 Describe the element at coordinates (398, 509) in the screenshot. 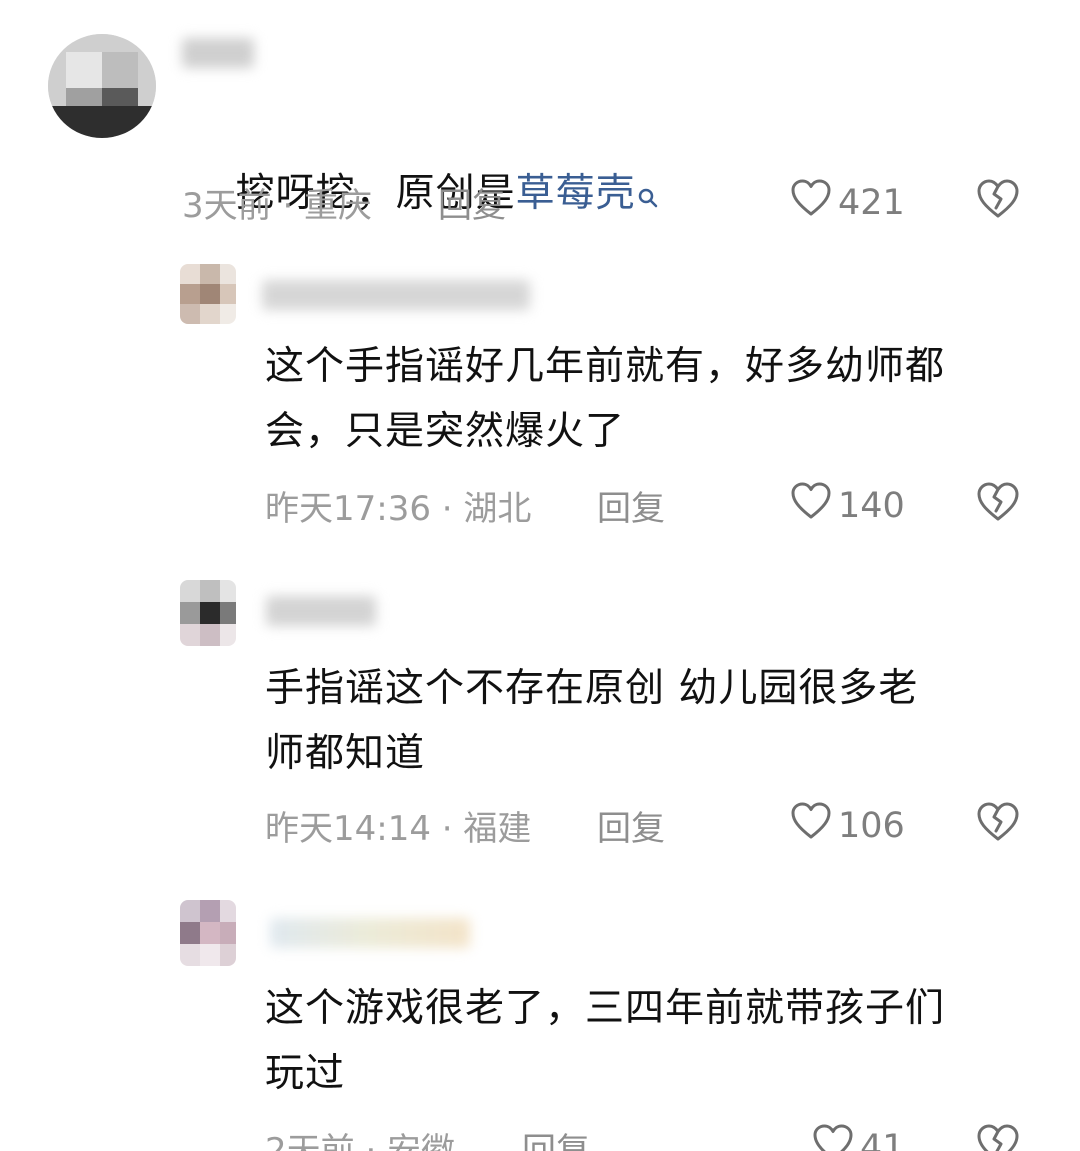

I see `comment-meta: 昨天17:36 · 湖北` at that location.